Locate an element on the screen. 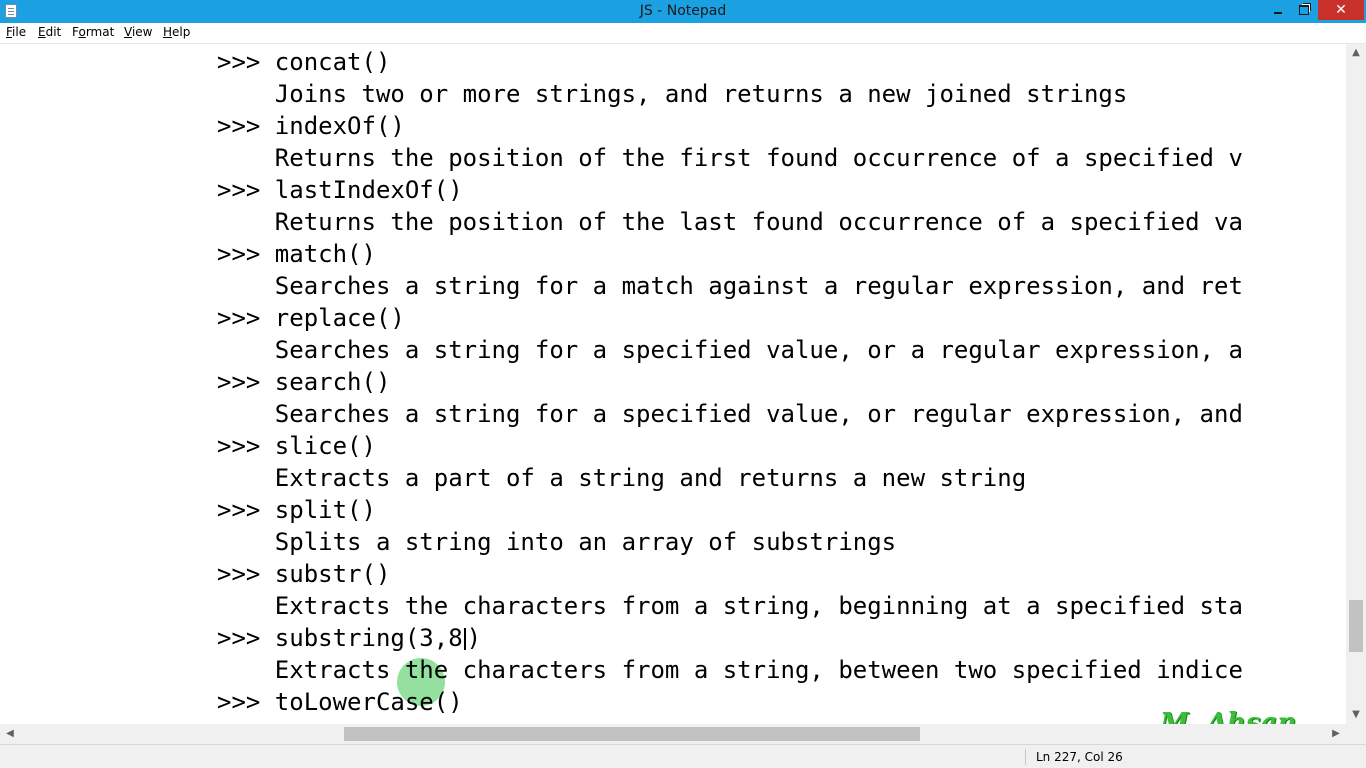 The height and width of the screenshot is (768, 1366). vertical-scroll-thumb is located at coordinates (1356, 626).